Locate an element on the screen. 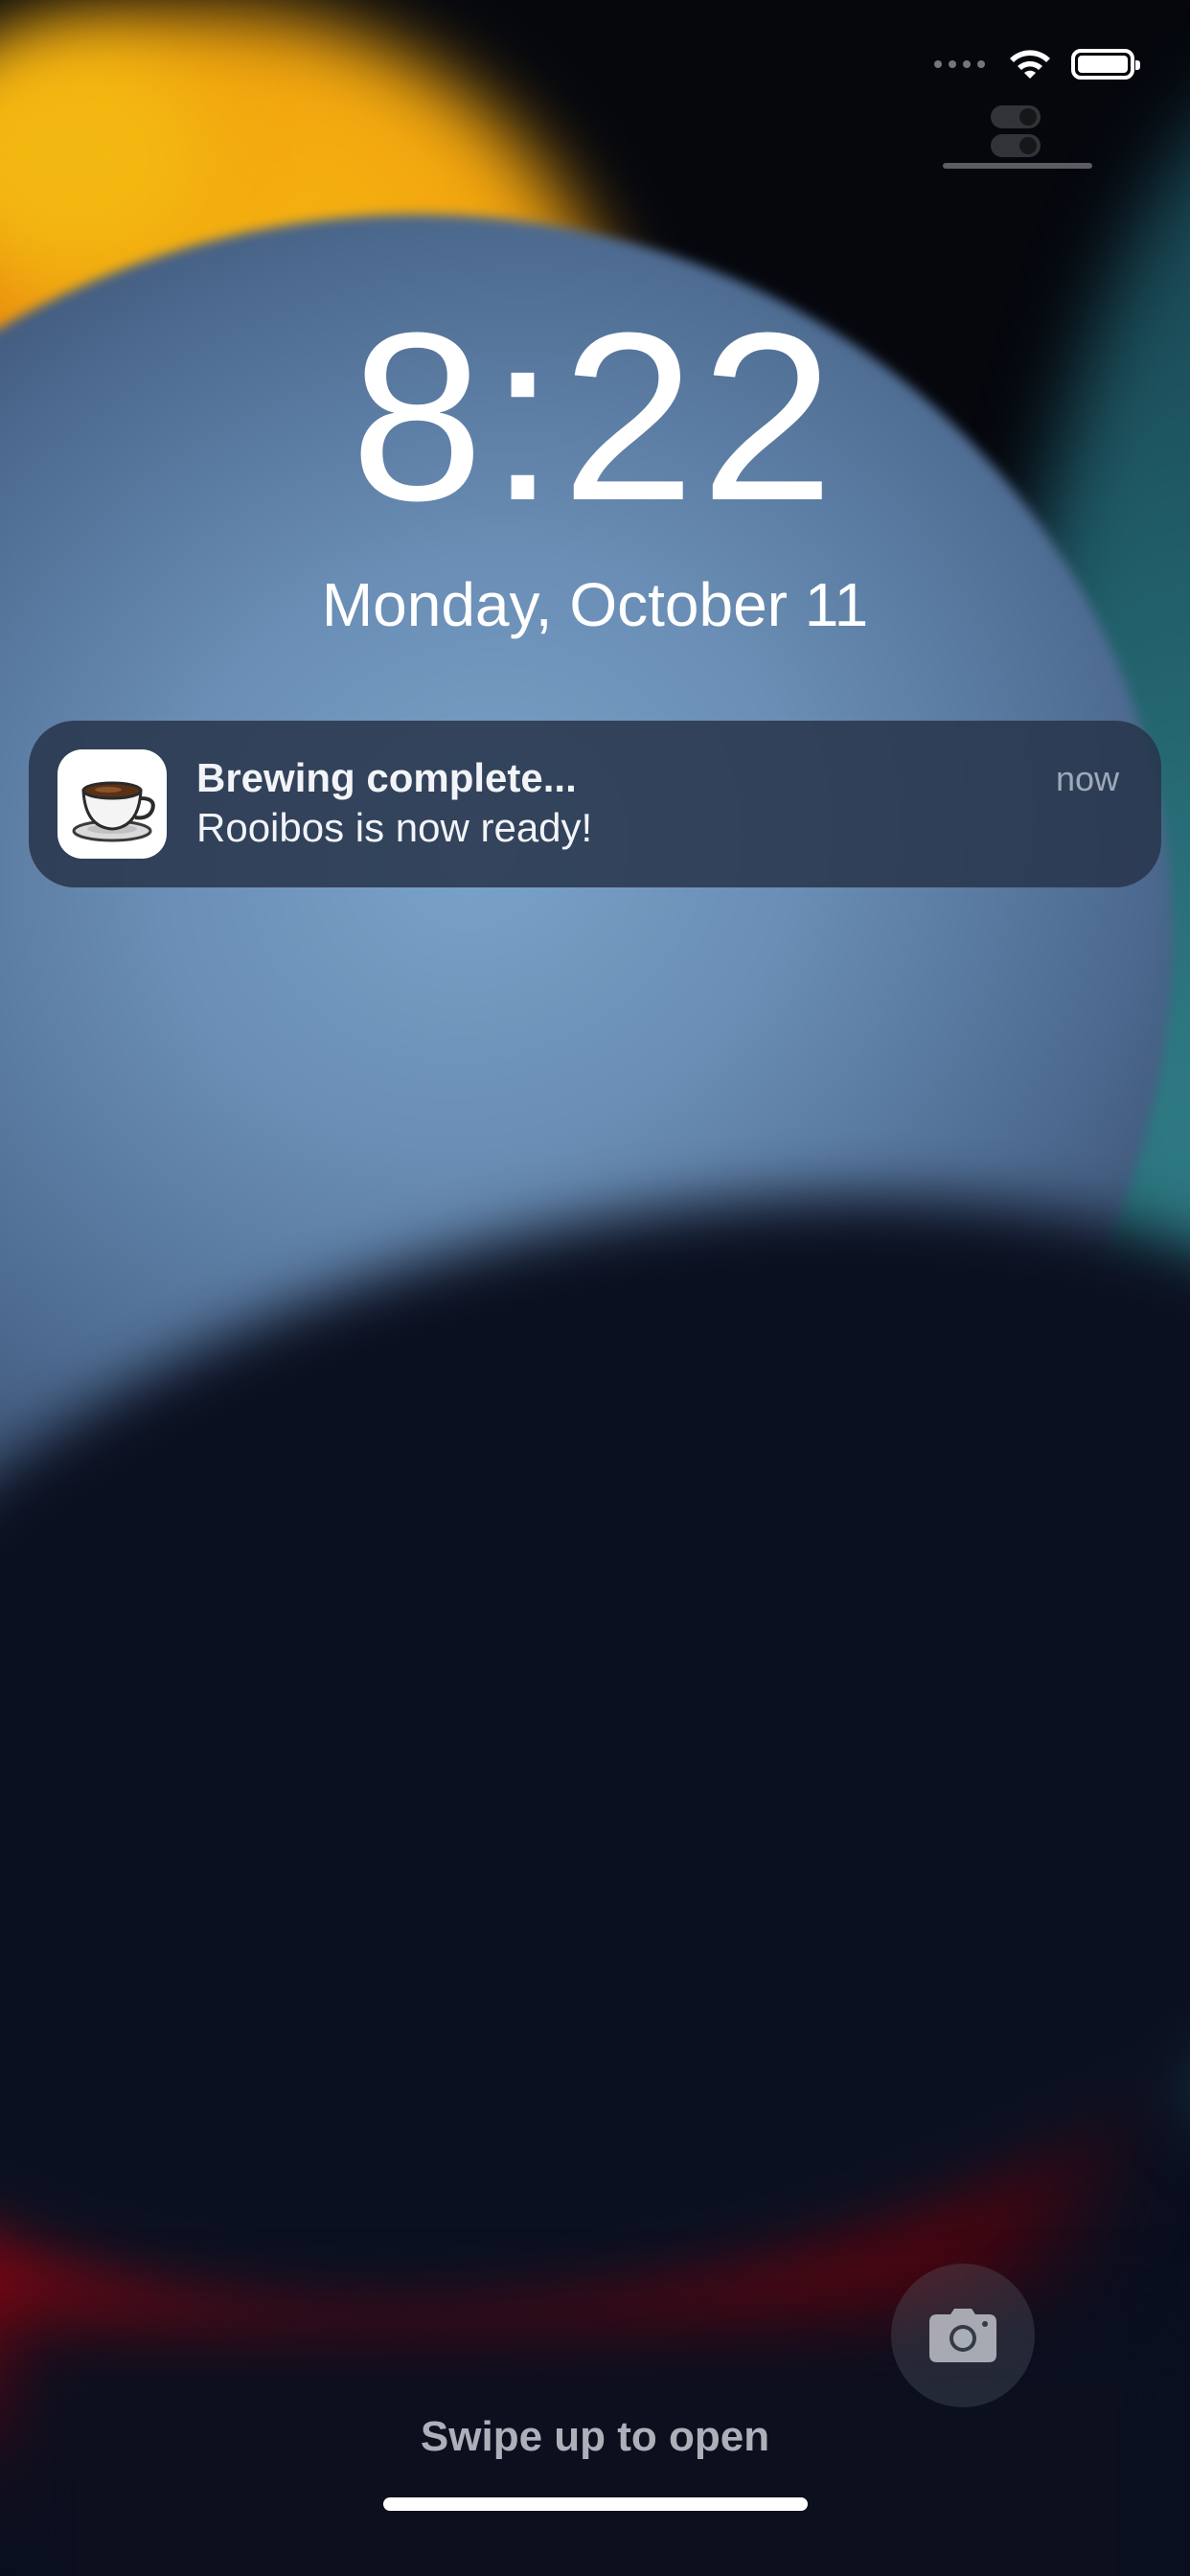 This screenshot has height=2576, width=1190. status-bar is located at coordinates (1037, 64).